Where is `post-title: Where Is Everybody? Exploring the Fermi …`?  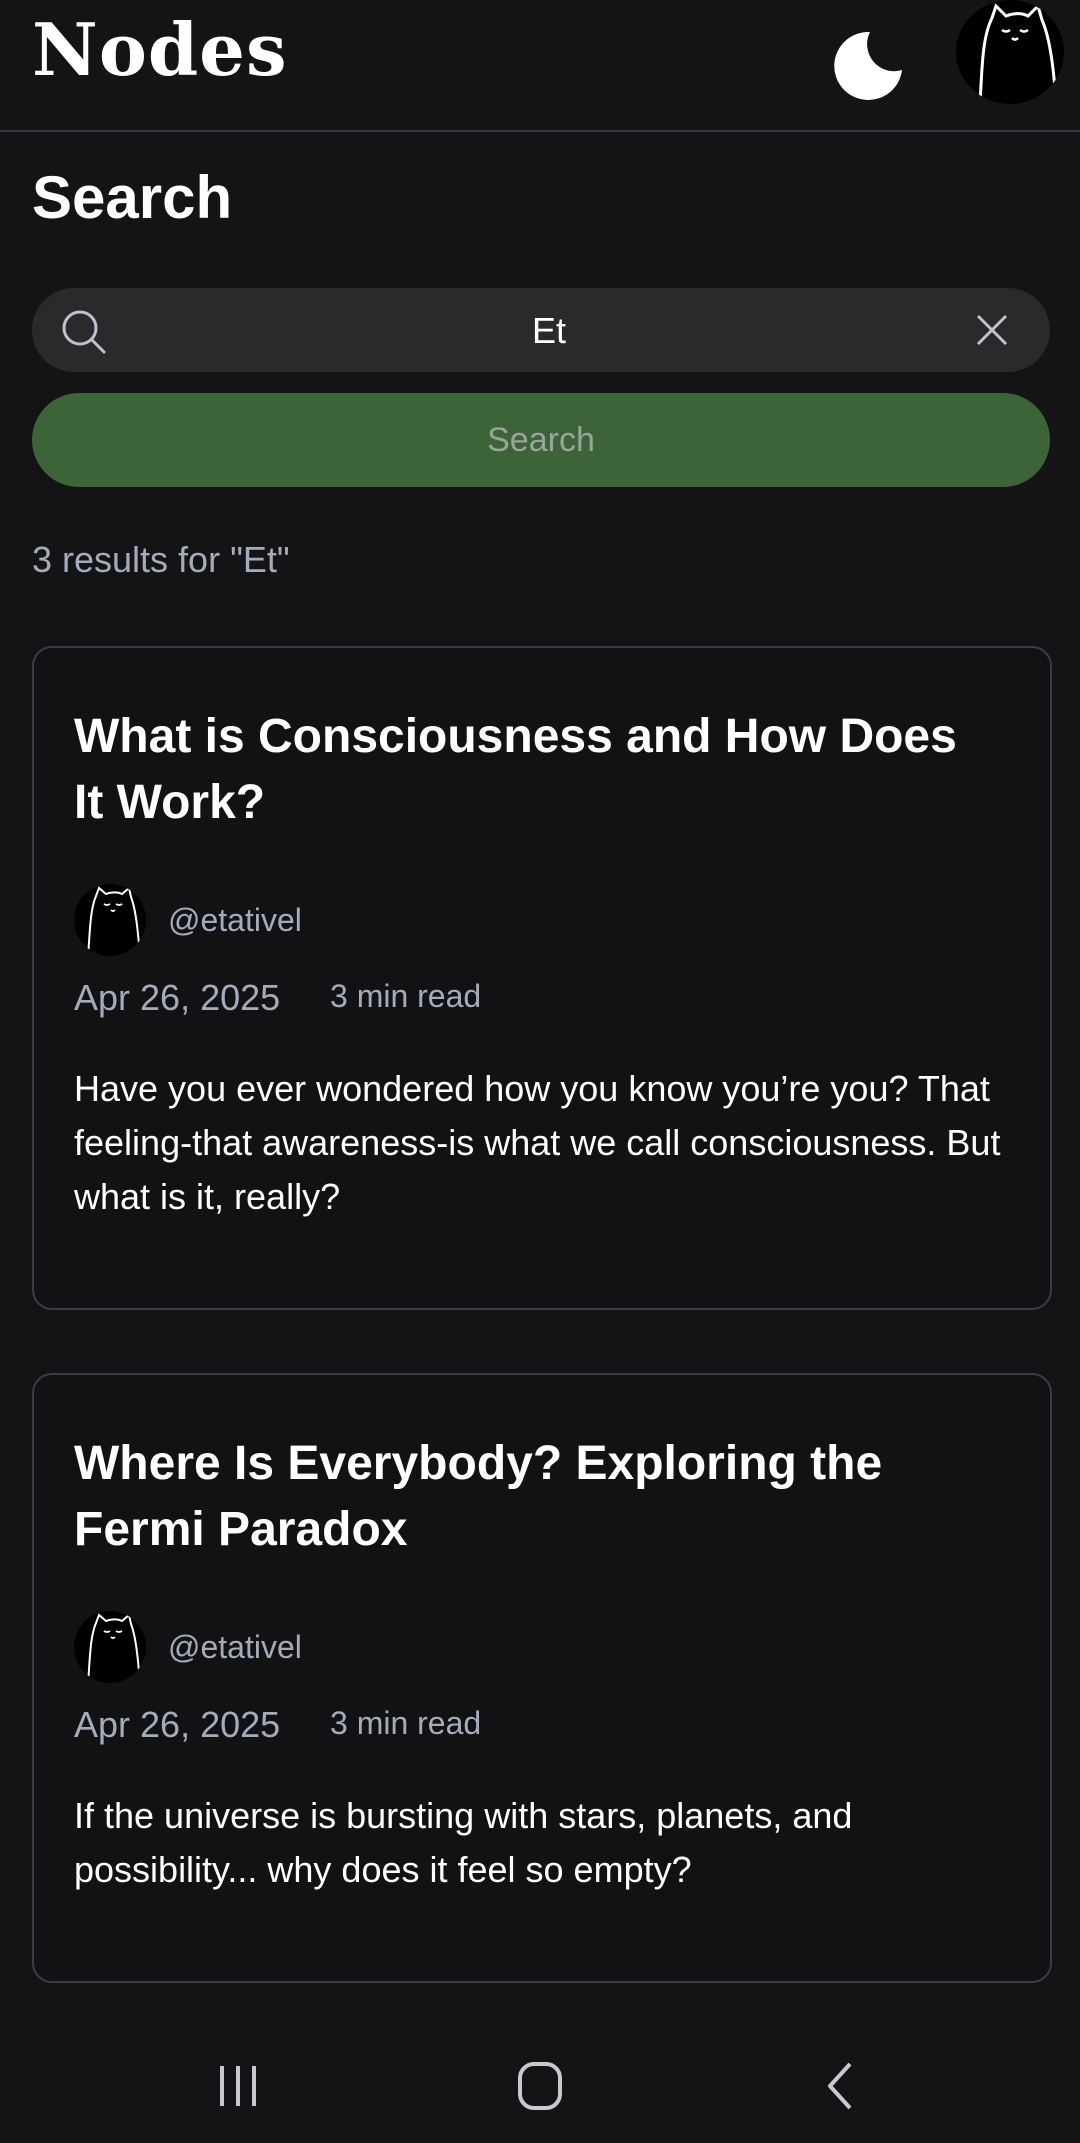
post-title: Where Is Everybody? Exploring the Fermi … is located at coordinates (524, 1497).